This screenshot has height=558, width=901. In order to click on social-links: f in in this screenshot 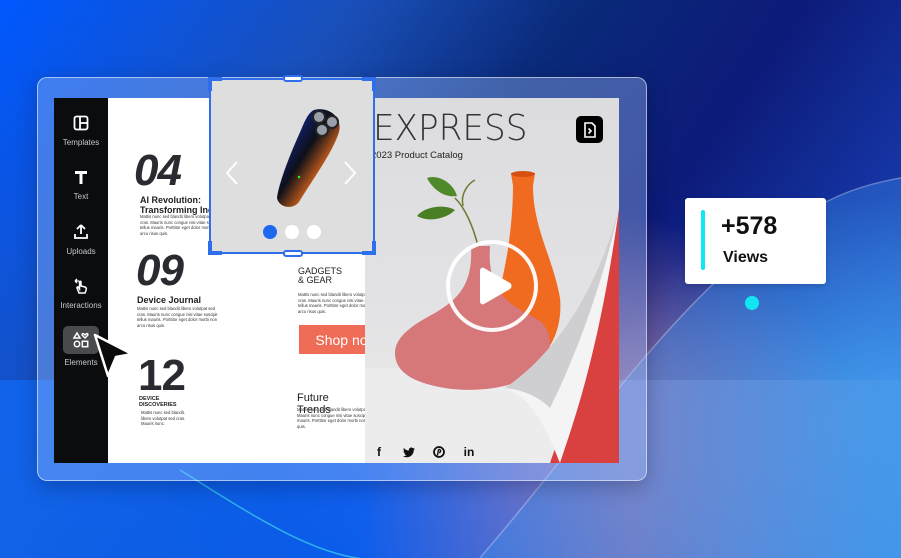, I will do `click(424, 452)`.